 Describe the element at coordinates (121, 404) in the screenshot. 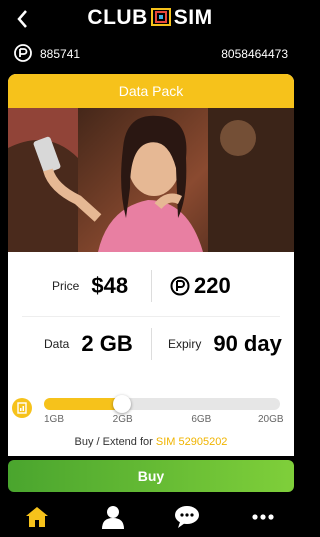

I see `slider-handle` at that location.